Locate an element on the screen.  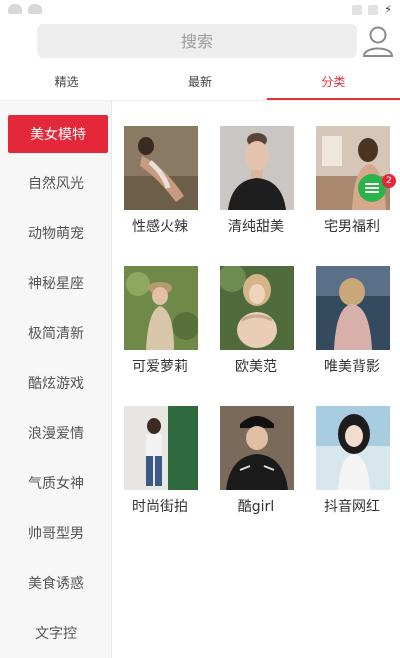
notification-icons is located at coordinates (25, 9).